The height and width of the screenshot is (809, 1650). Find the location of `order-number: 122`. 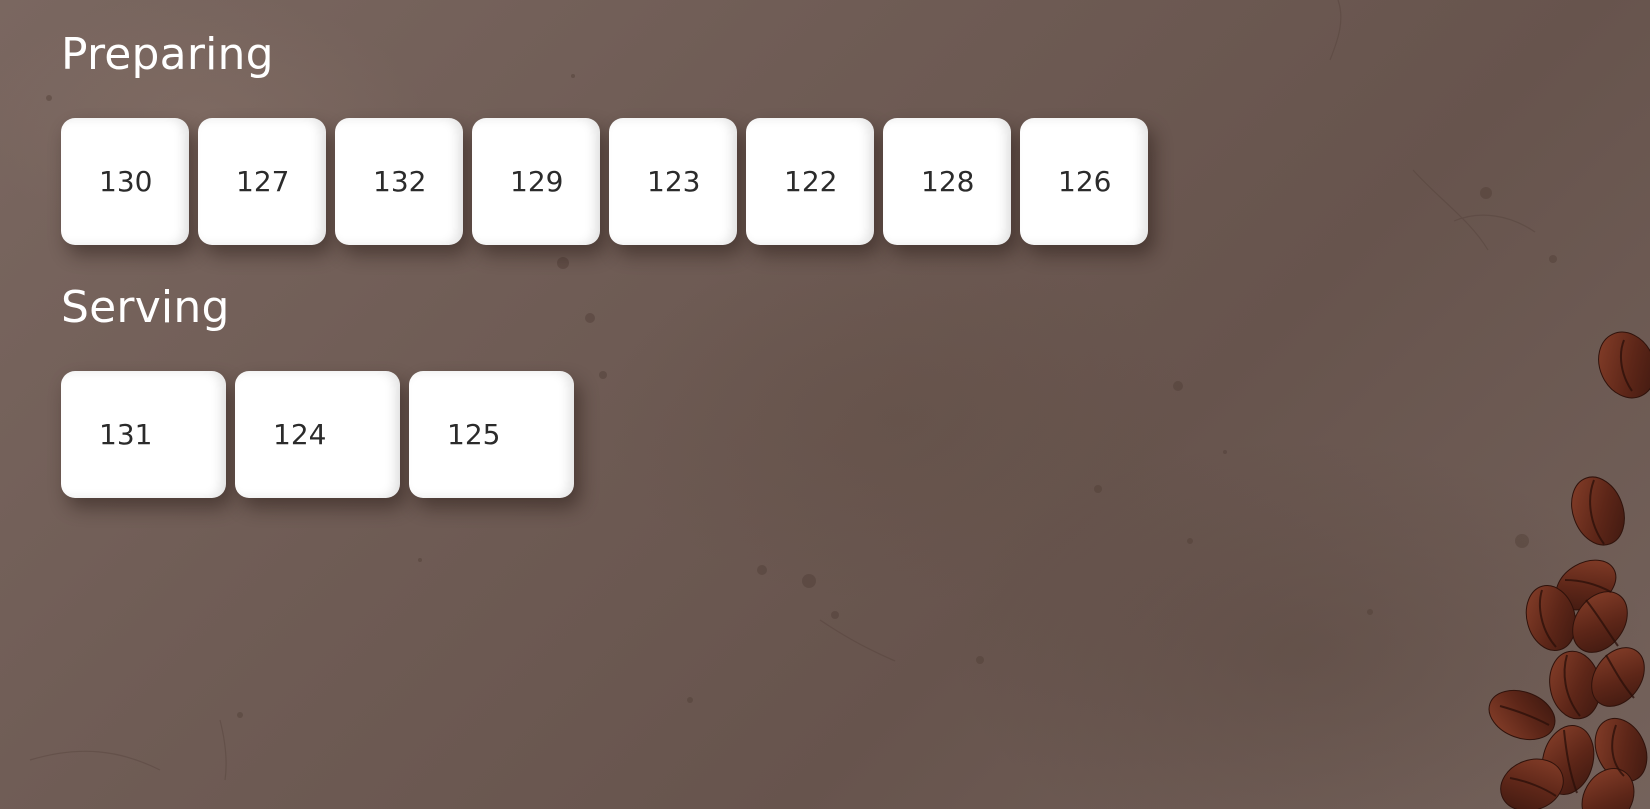

order-number: 122 is located at coordinates (811, 181).